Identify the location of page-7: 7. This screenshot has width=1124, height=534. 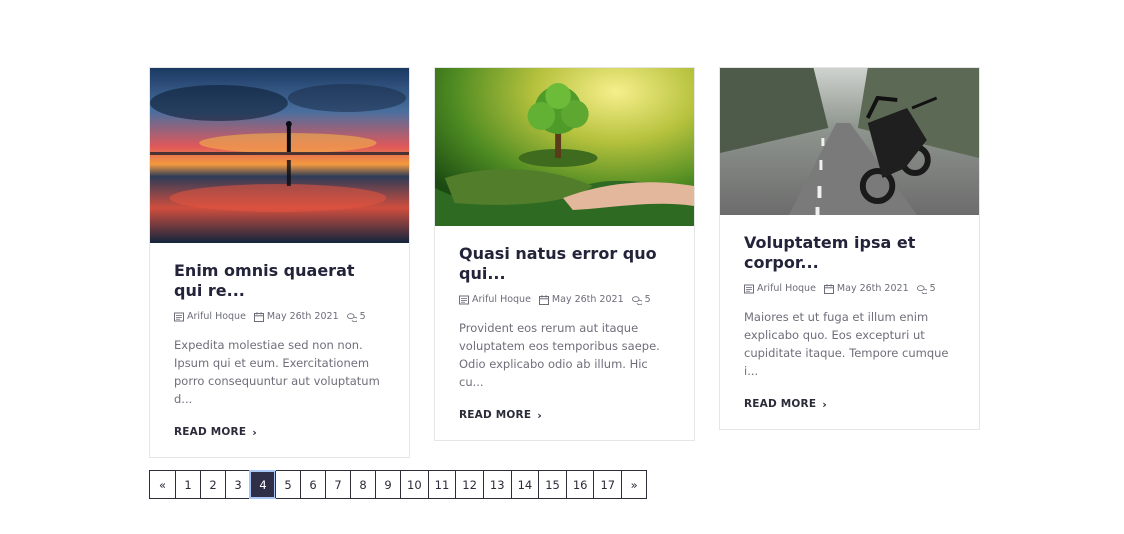
(337, 484).